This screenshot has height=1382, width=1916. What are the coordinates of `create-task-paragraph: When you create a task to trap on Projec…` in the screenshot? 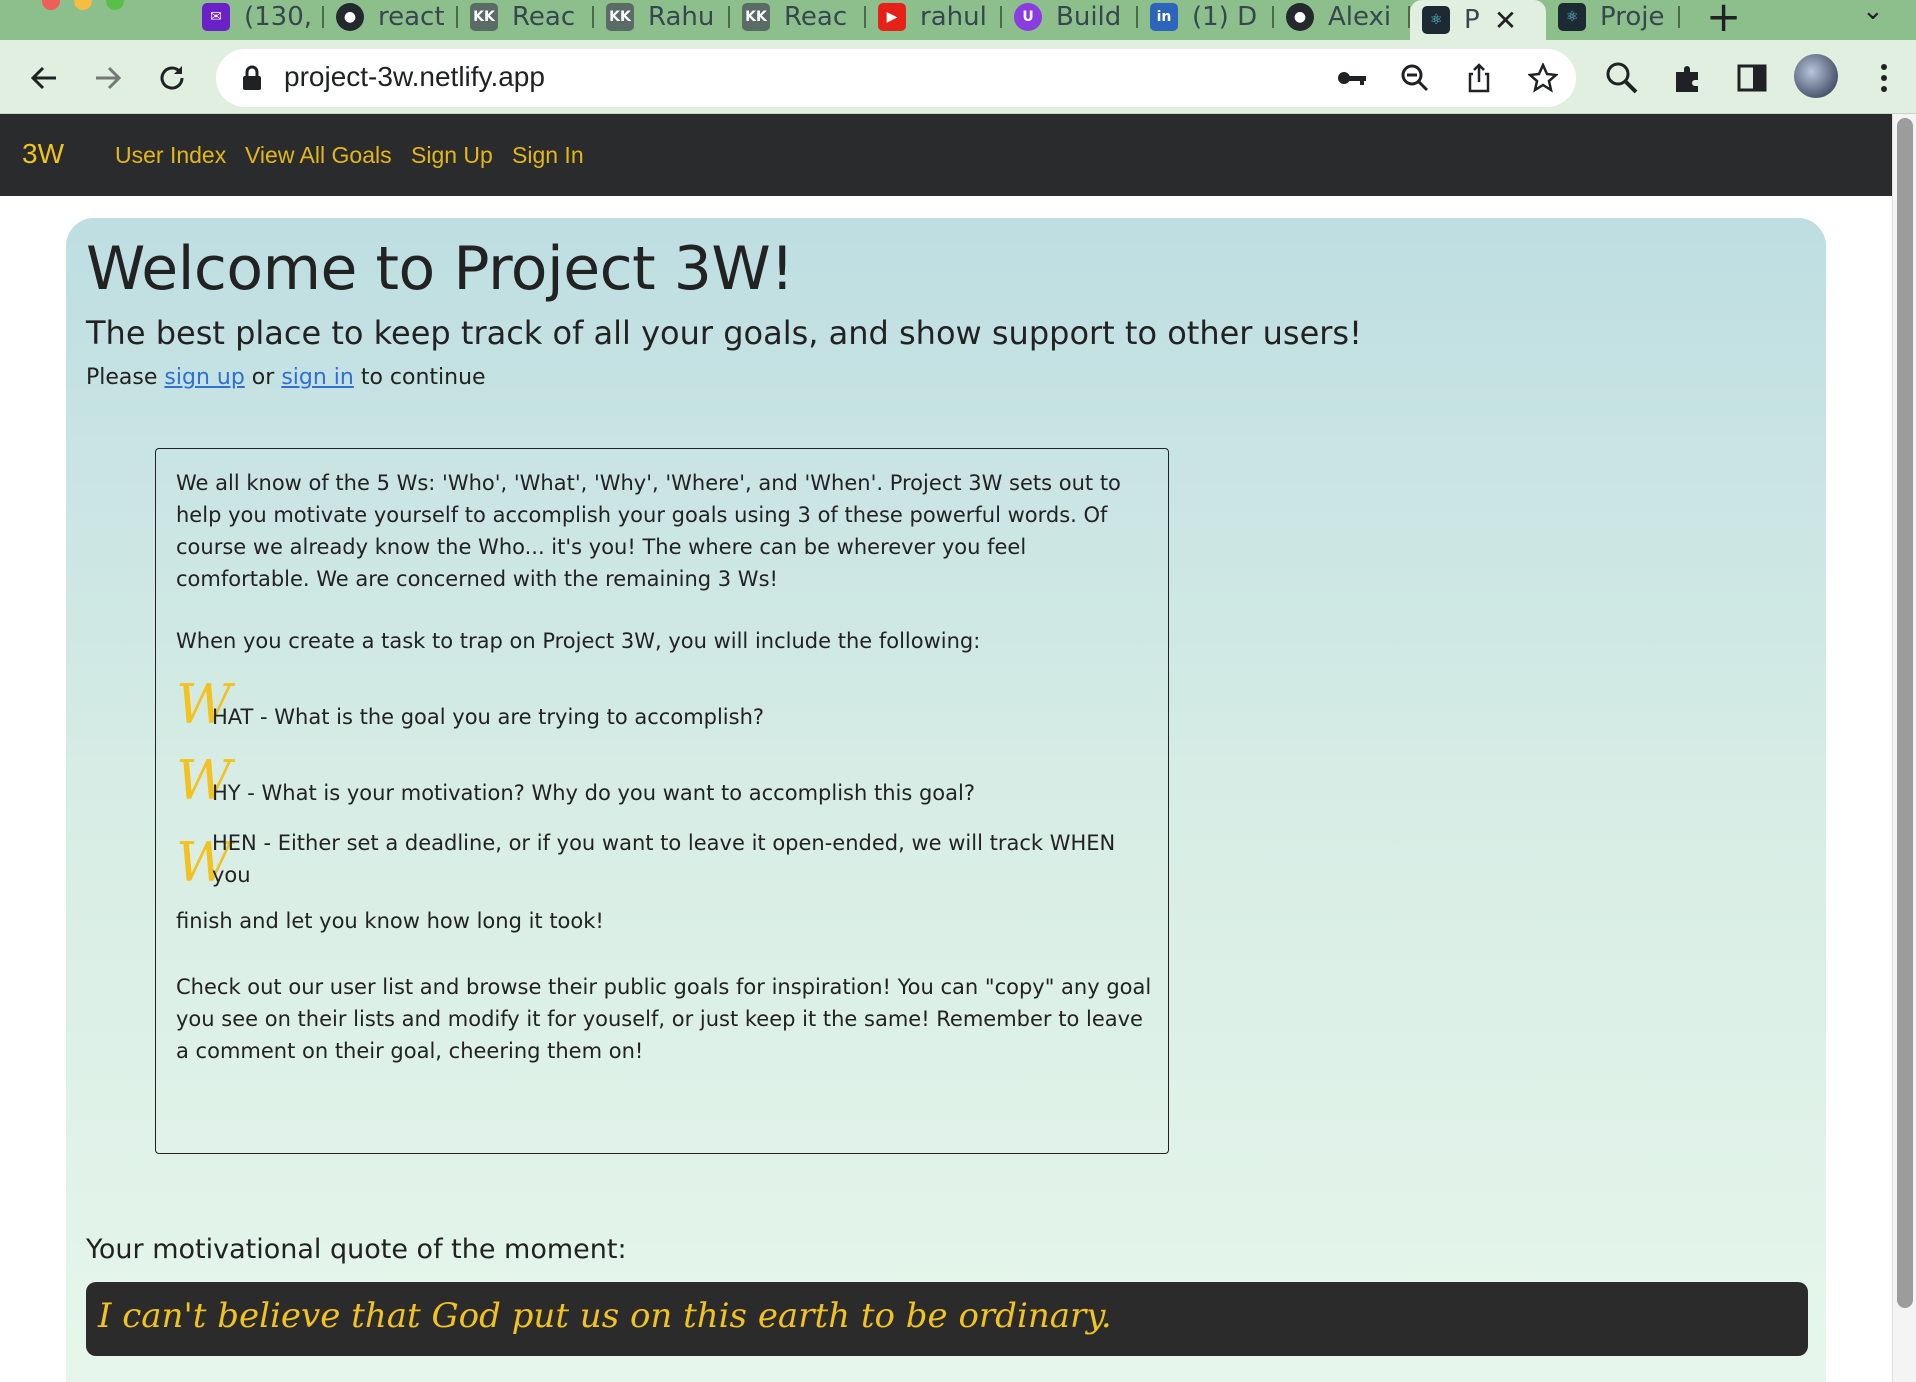 It's located at (578, 641).